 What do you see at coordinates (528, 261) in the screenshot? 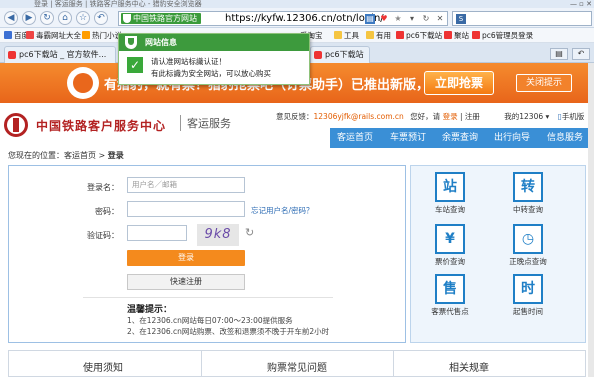
I see `quick-label: 正晚点查询` at bounding box center [528, 261].